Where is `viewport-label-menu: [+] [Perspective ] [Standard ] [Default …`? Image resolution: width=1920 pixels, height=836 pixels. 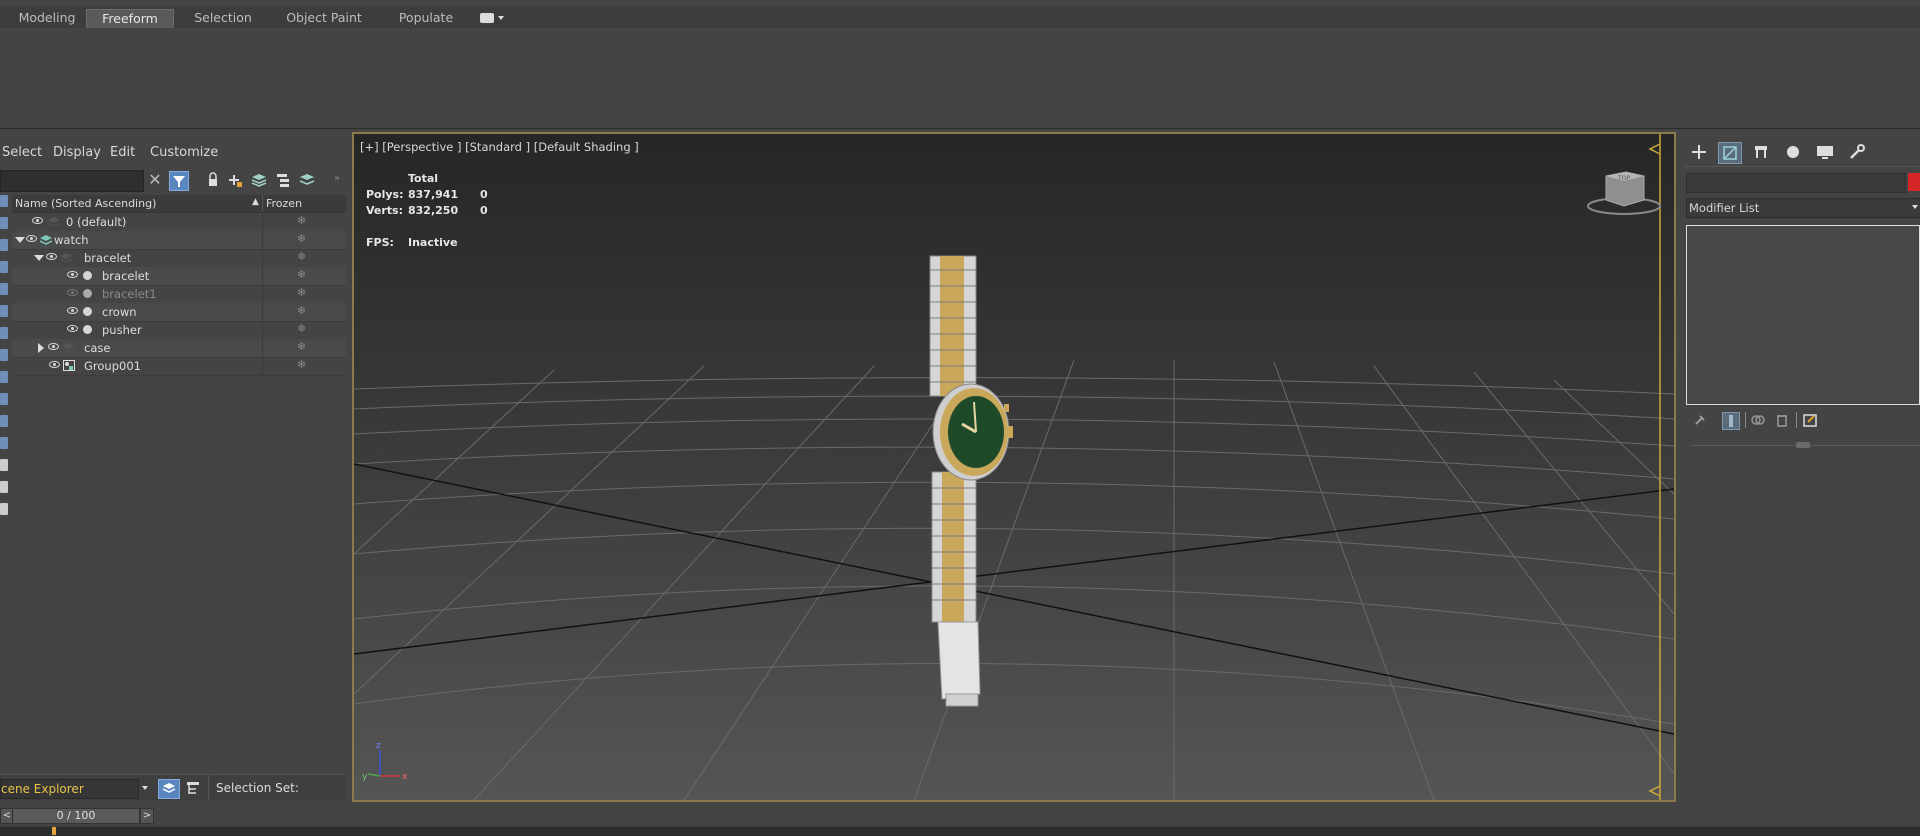
viewport-label-menu: [+] [Perspective ] [Standard ] [Default … is located at coordinates (499, 147).